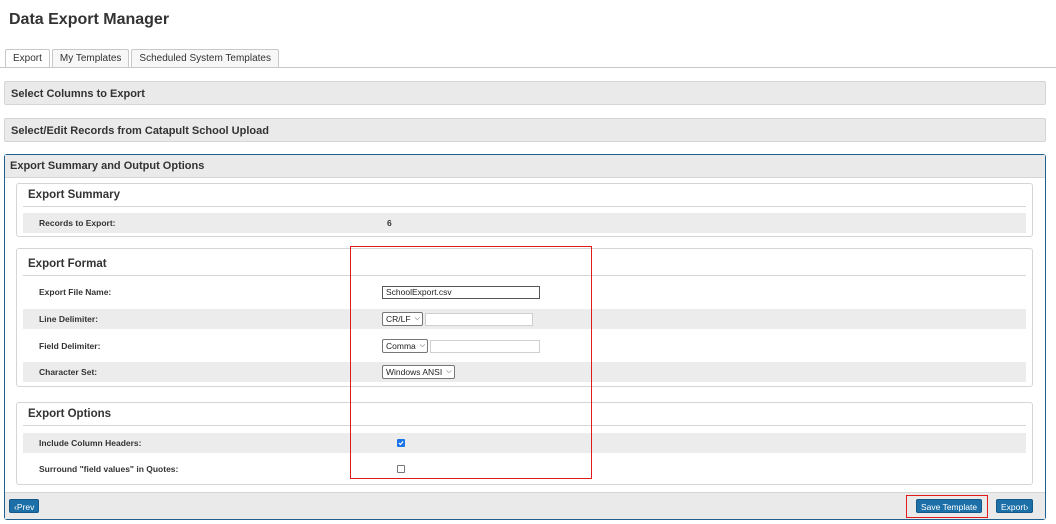 The height and width of the screenshot is (524, 1056). I want to click on line-delimiter-row: Line Delimiter: CR/LF ⌵, so click(524, 319).